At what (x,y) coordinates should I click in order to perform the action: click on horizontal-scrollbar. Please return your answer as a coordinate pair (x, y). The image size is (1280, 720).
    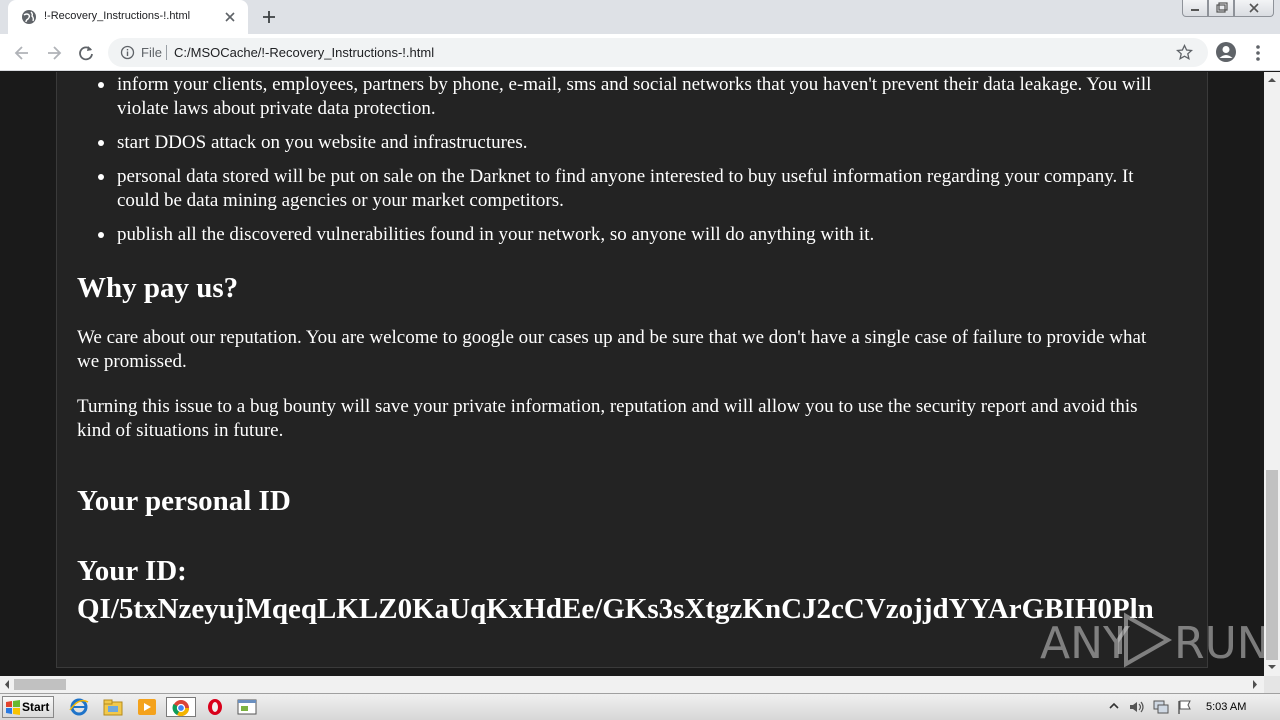
    Looking at the image, I should click on (632, 684).